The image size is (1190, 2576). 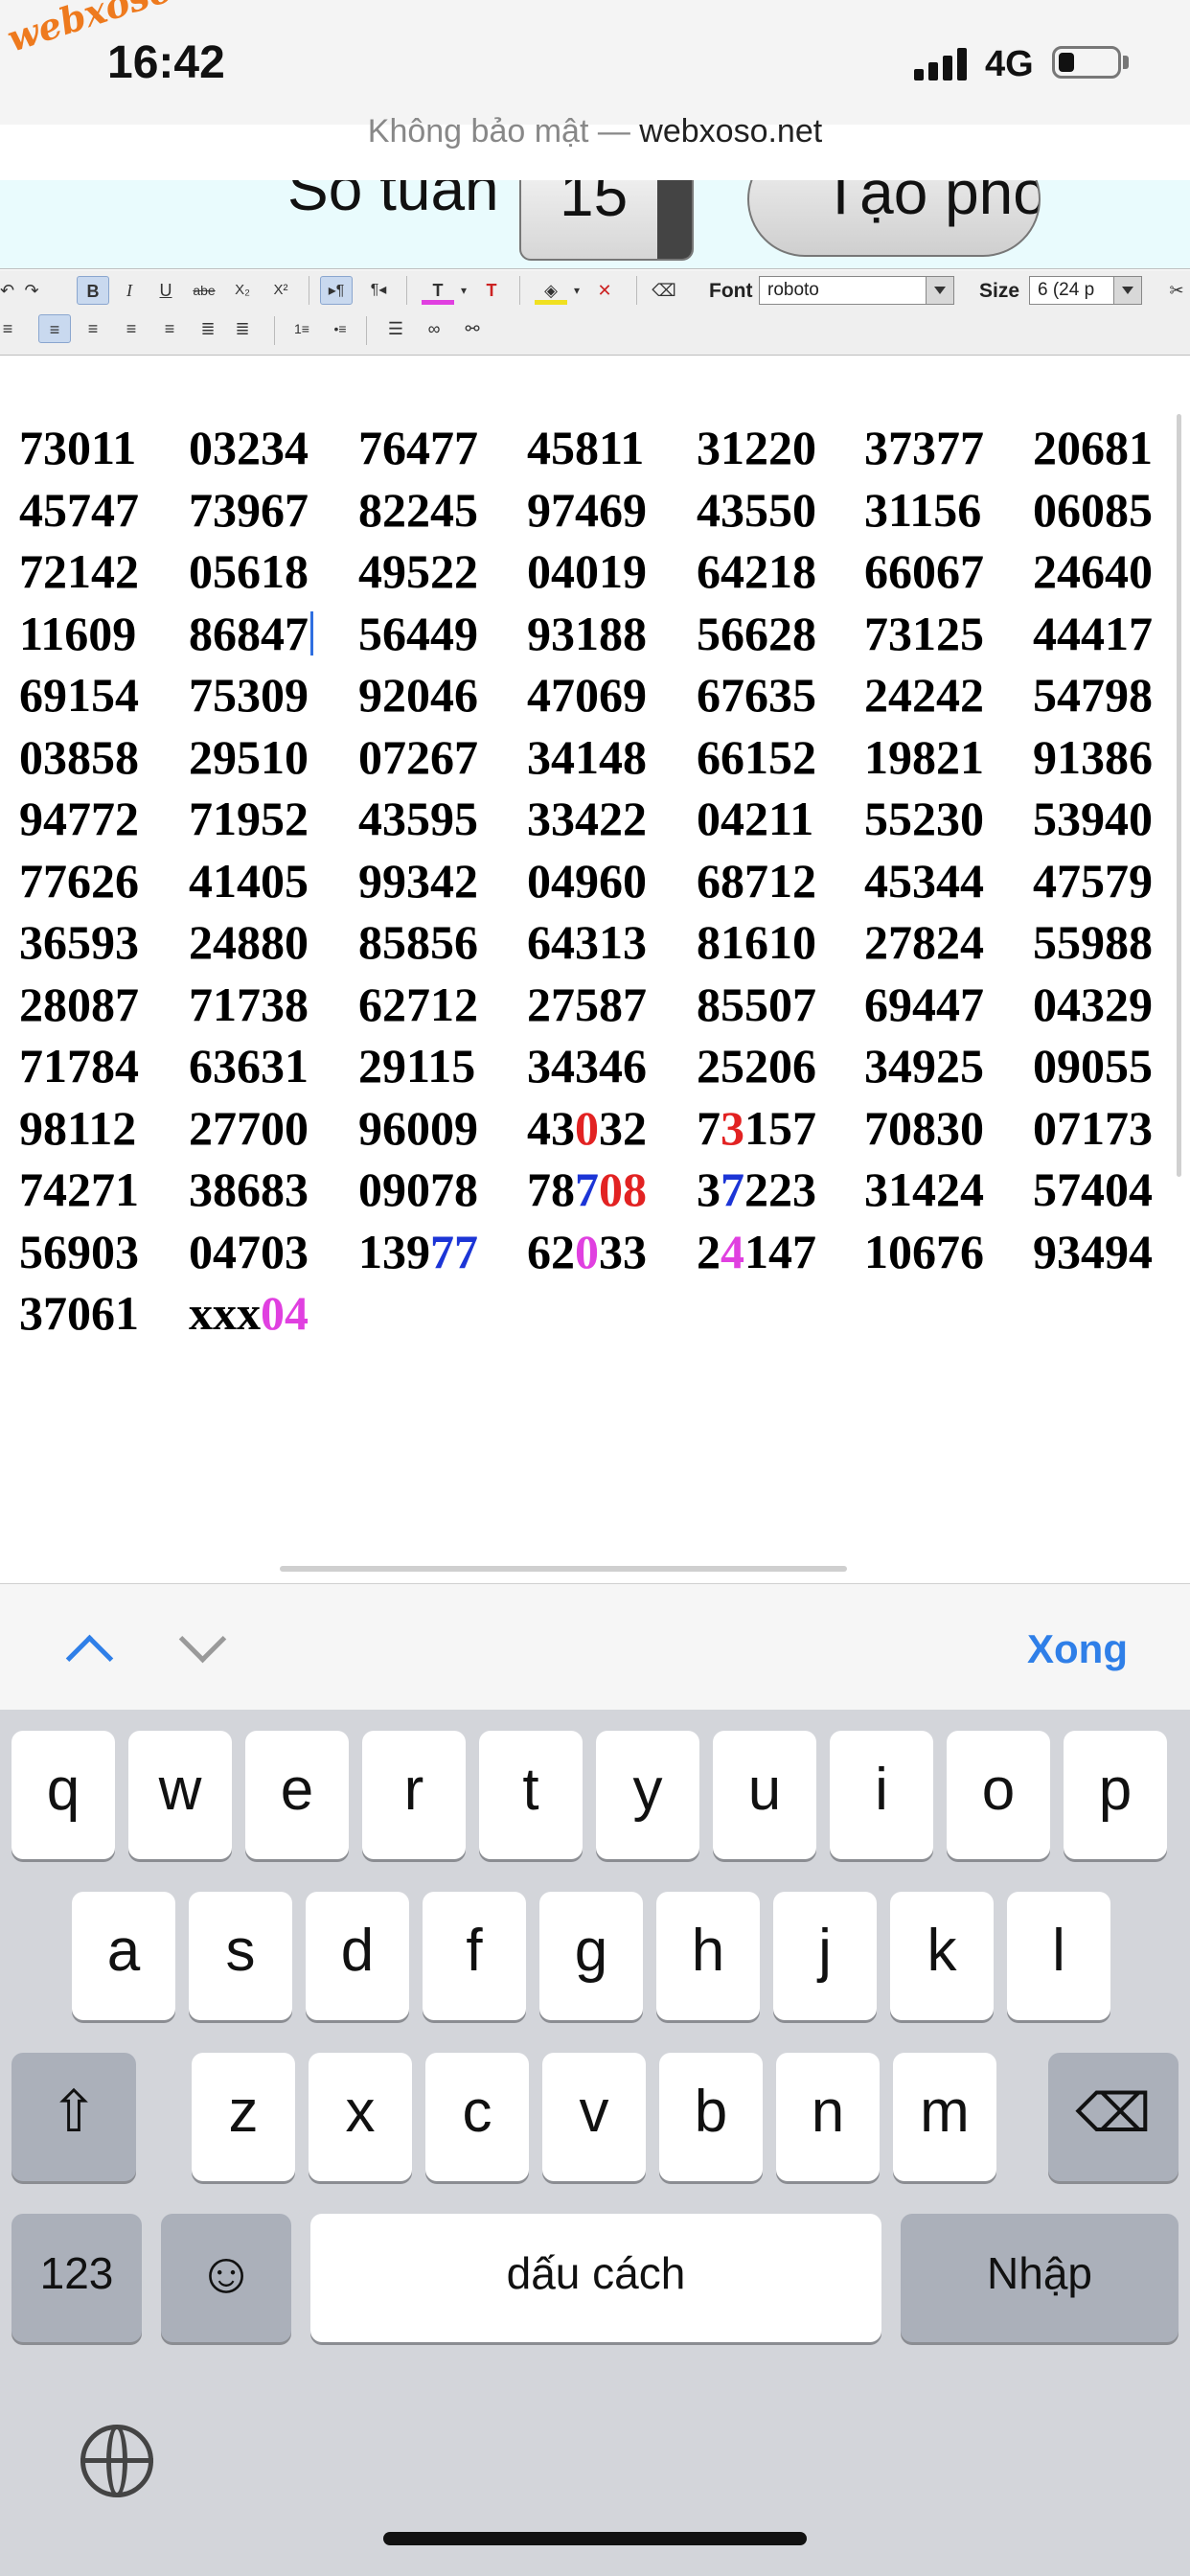 I want to click on key-z: z, so click(x=244, y=2117).